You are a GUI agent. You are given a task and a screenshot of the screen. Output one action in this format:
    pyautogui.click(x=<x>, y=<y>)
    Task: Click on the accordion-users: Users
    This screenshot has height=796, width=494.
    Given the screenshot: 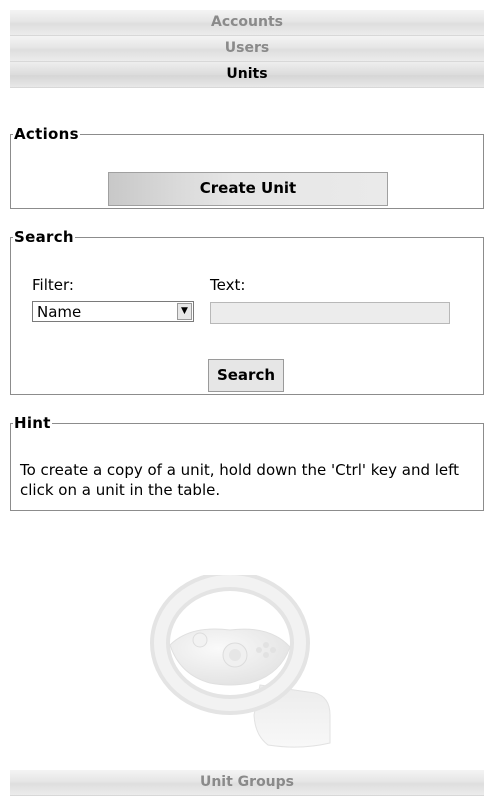 What is the action you would take?
    pyautogui.click(x=247, y=49)
    